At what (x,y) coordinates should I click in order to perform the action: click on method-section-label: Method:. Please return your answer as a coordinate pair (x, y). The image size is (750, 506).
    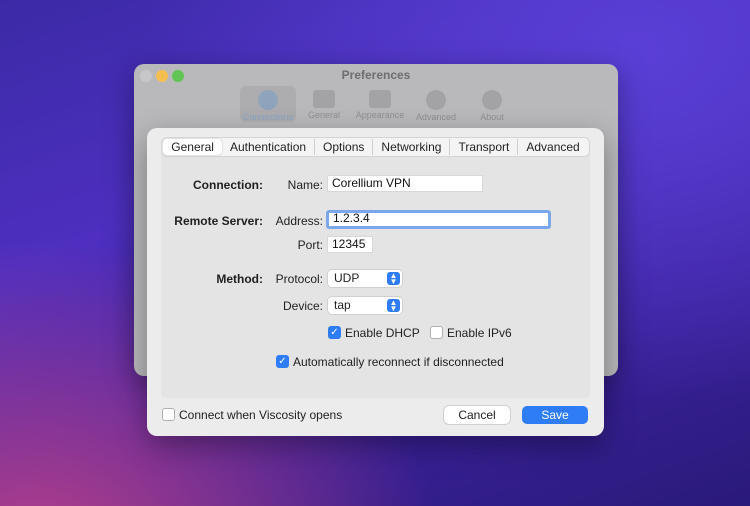
    Looking at the image, I should click on (239, 279).